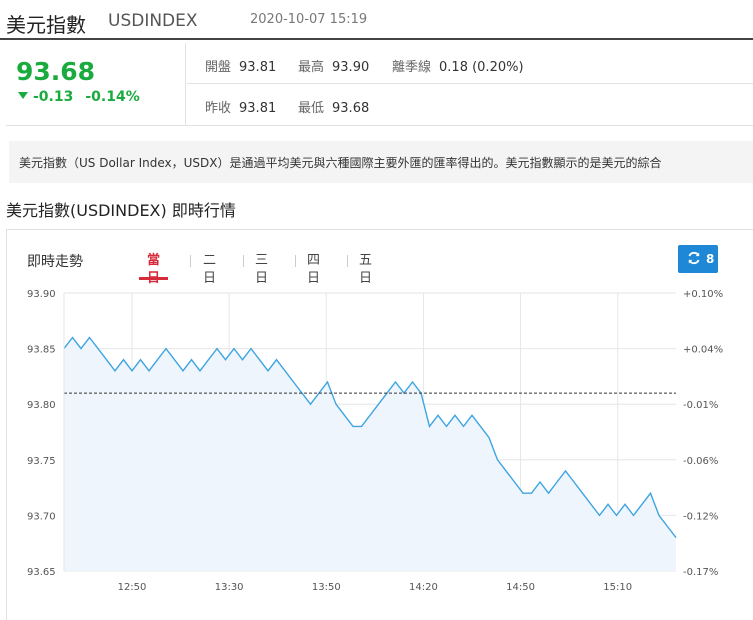  Describe the element at coordinates (376, 20) in the screenshot. I see `quote-header: 美元指數 USDINDEX 2020-10-07 15:19` at that location.